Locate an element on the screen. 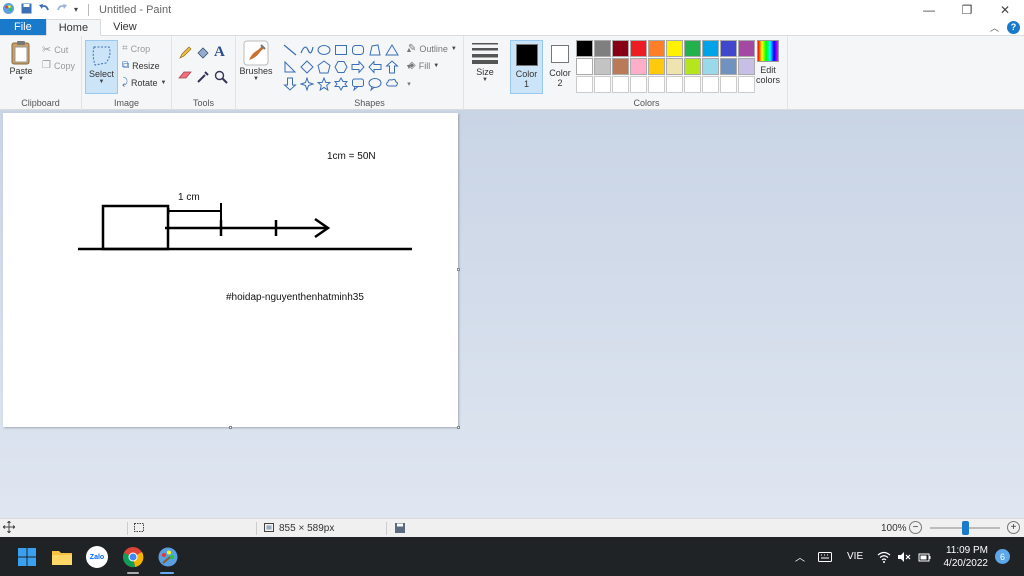 The image size is (1024, 576). crop-button: ⌗ Crop is located at coordinates (136, 48).